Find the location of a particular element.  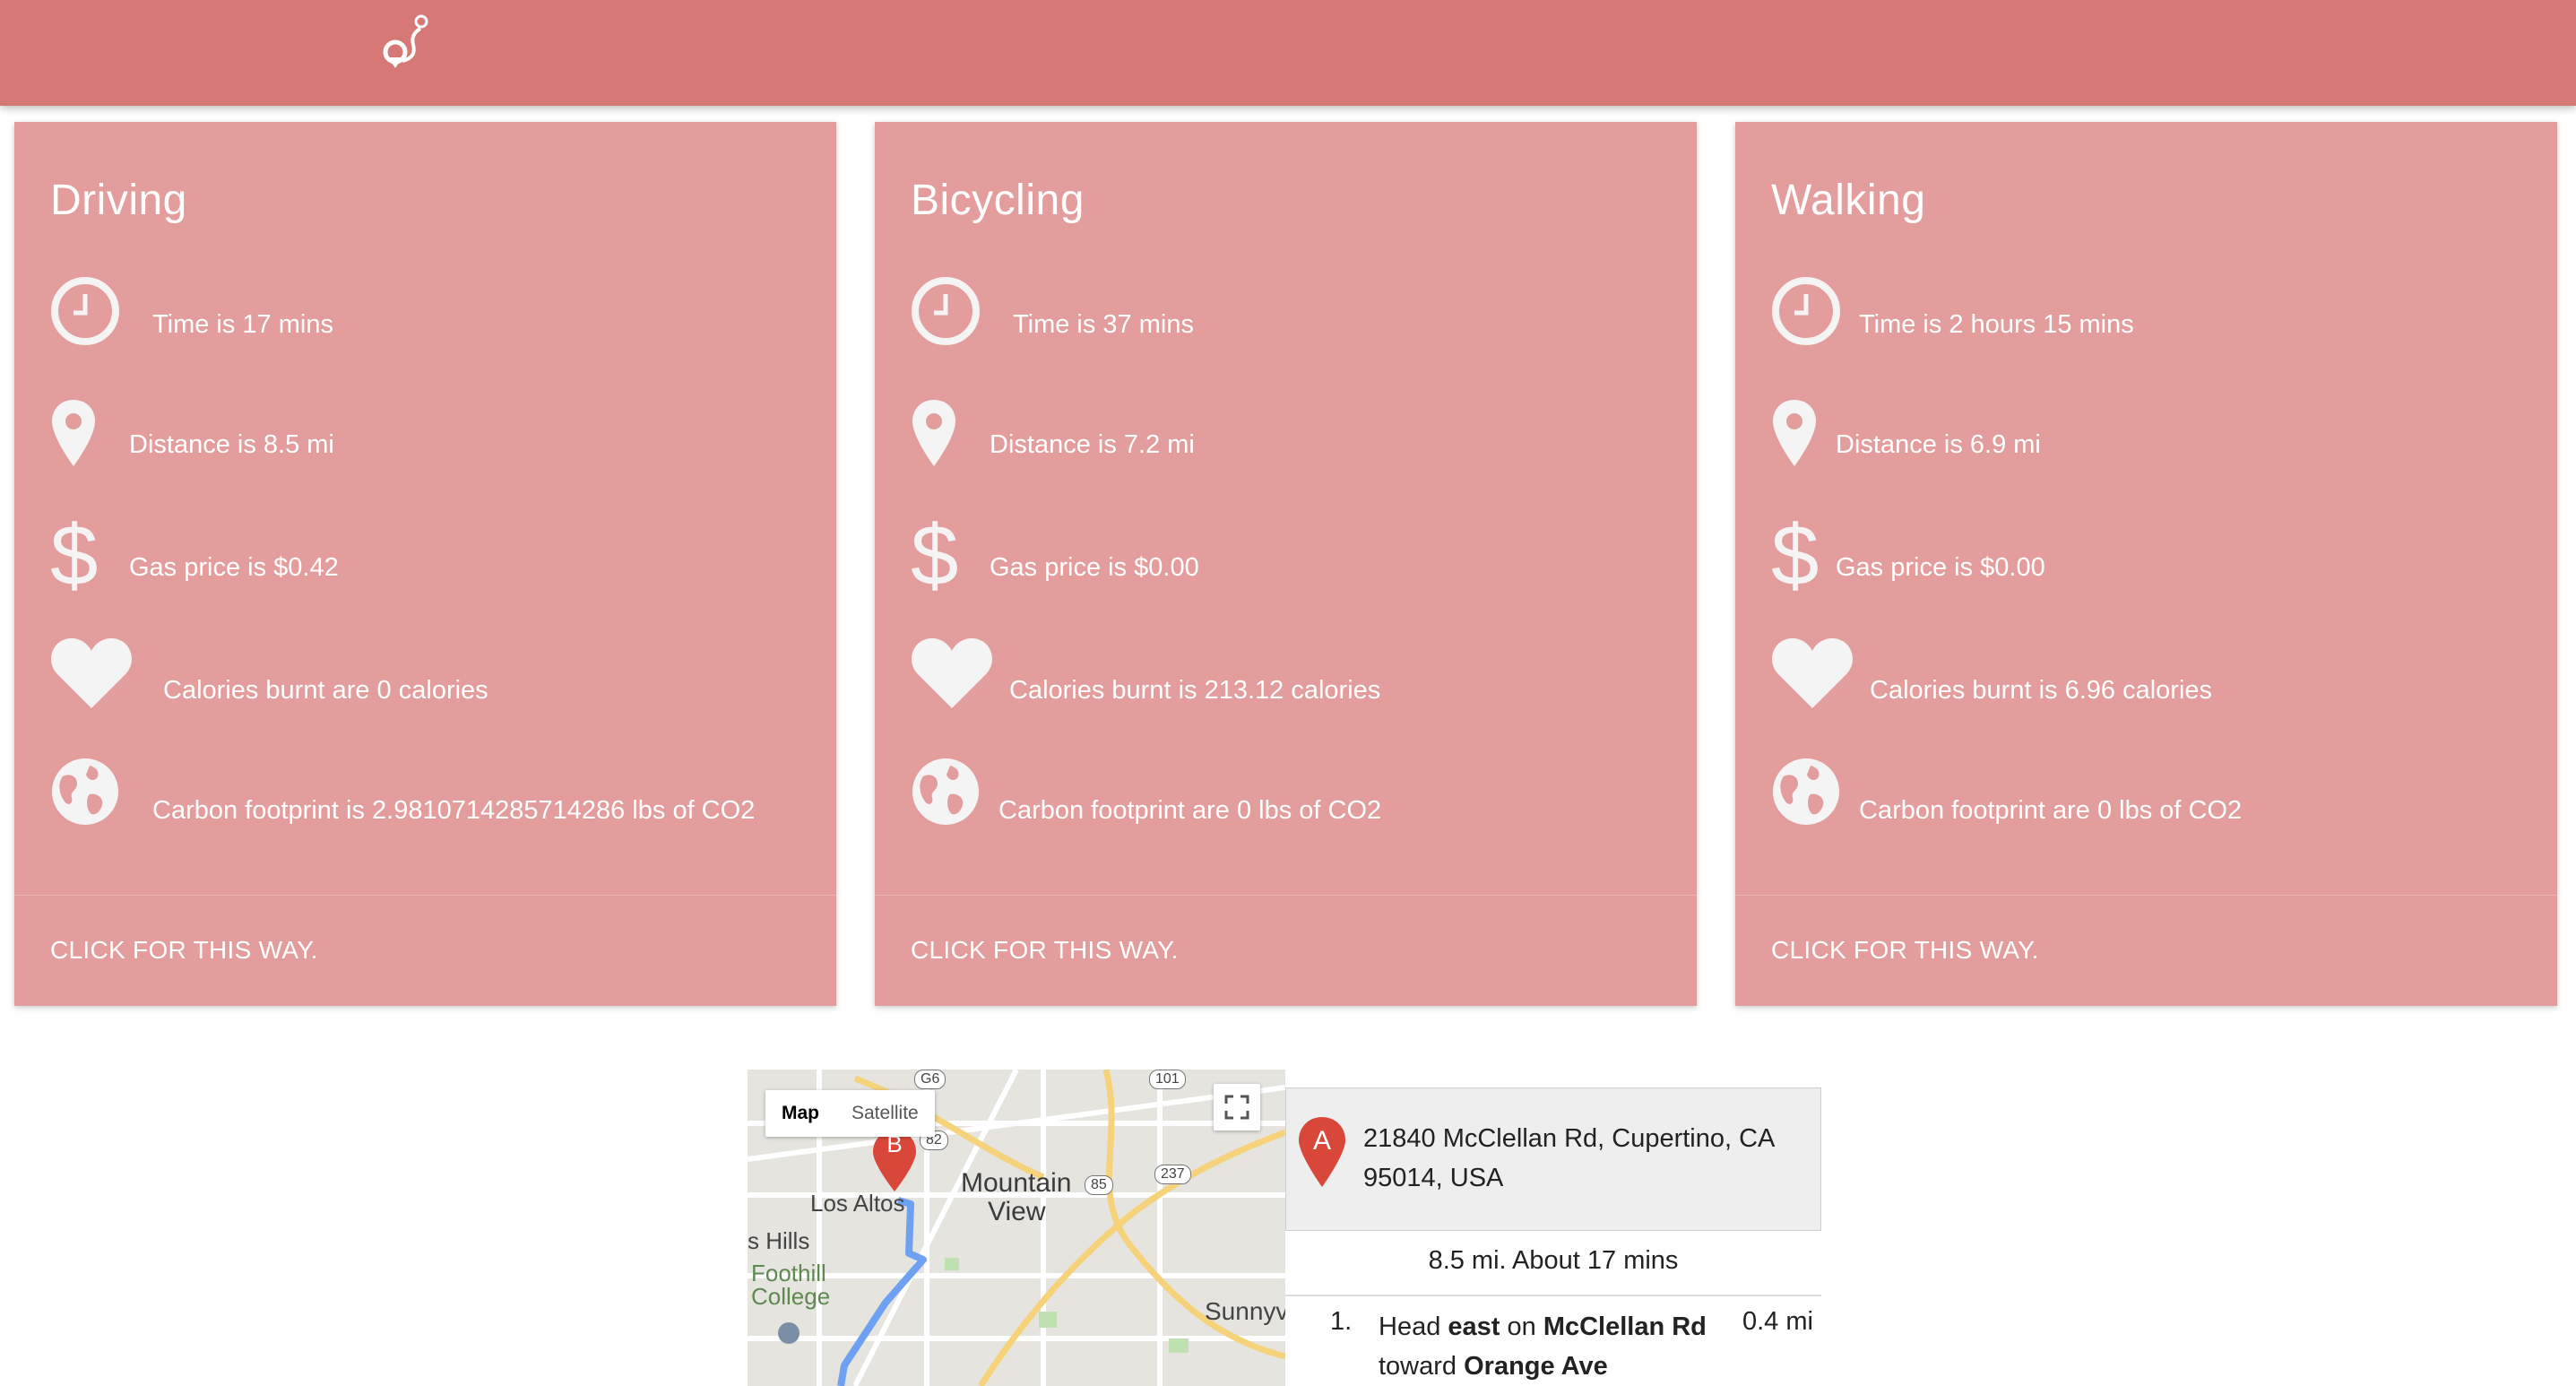

card-title: Walking is located at coordinates (1848, 200).